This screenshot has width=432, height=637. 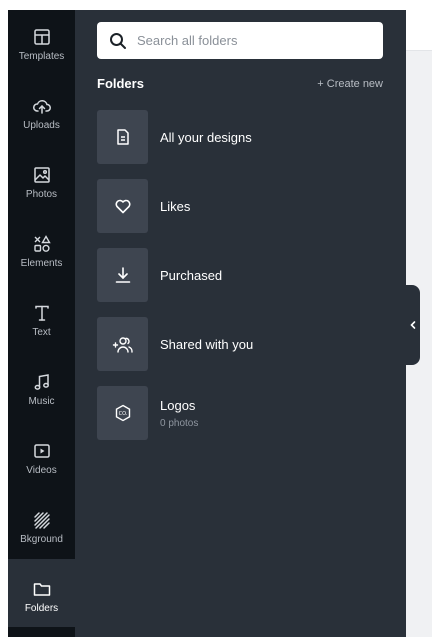 I want to click on video-icon, so click(x=41, y=450).